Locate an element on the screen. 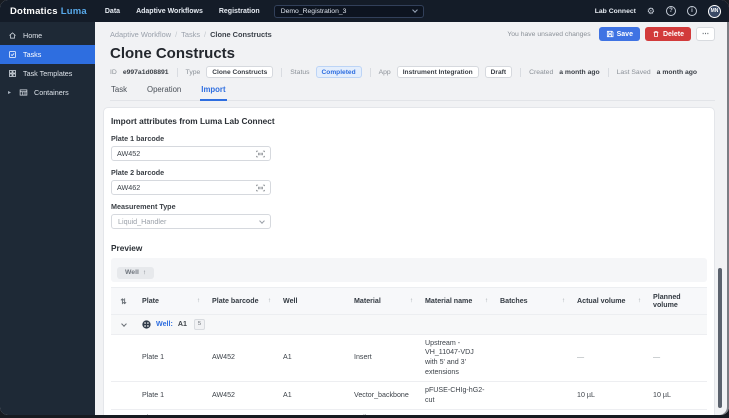  column-header-planned-volume: Planned volume is located at coordinates (677, 301).